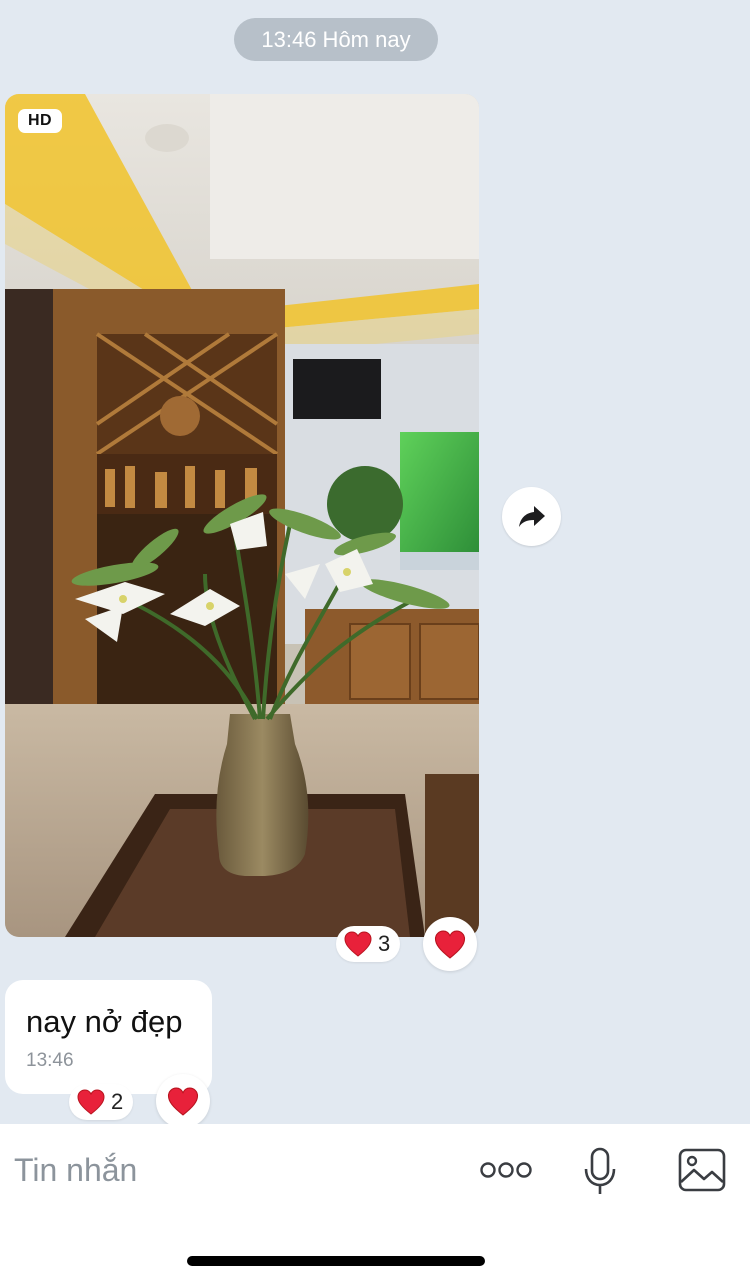 The height and width of the screenshot is (1280, 750). What do you see at coordinates (117, 1101) in the screenshot?
I see `reaction-count: 2` at bounding box center [117, 1101].